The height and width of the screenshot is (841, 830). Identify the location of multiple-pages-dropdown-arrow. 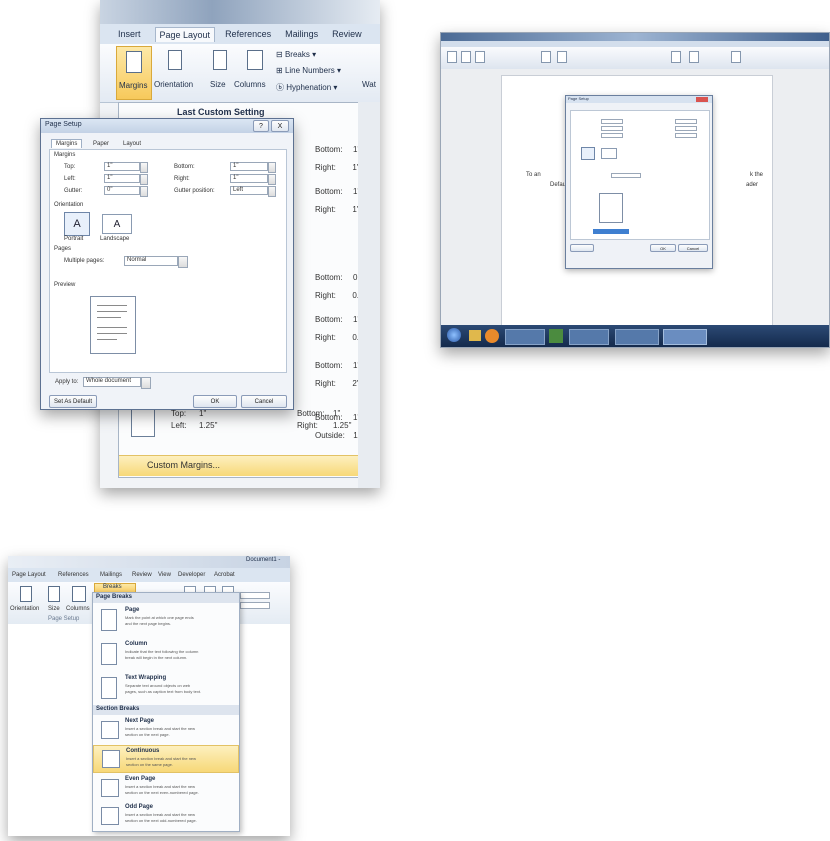
(183, 262).